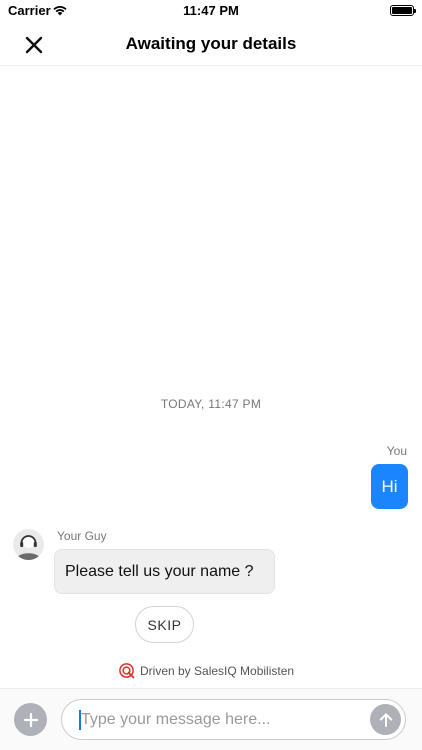 Image resolution: width=422 pixels, height=750 pixels. I want to click on arrow-up-icon, so click(385, 719).